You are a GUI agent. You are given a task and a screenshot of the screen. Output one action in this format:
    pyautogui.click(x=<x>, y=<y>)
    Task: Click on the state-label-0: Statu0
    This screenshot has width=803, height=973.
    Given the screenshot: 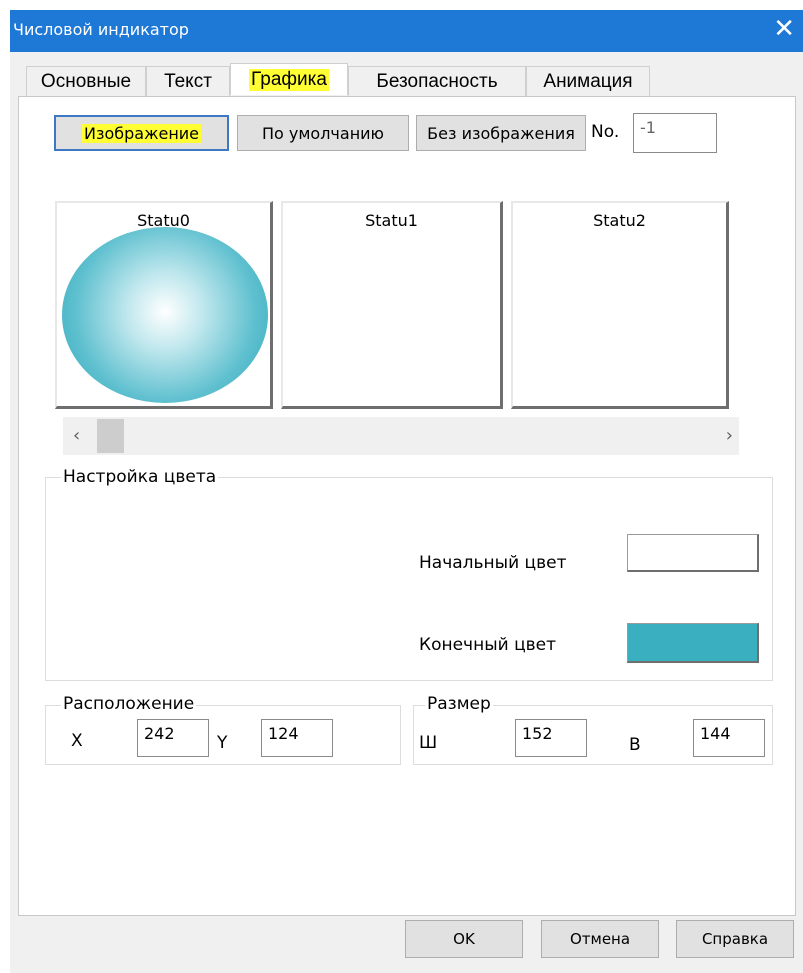 What is the action you would take?
    pyautogui.click(x=163, y=220)
    